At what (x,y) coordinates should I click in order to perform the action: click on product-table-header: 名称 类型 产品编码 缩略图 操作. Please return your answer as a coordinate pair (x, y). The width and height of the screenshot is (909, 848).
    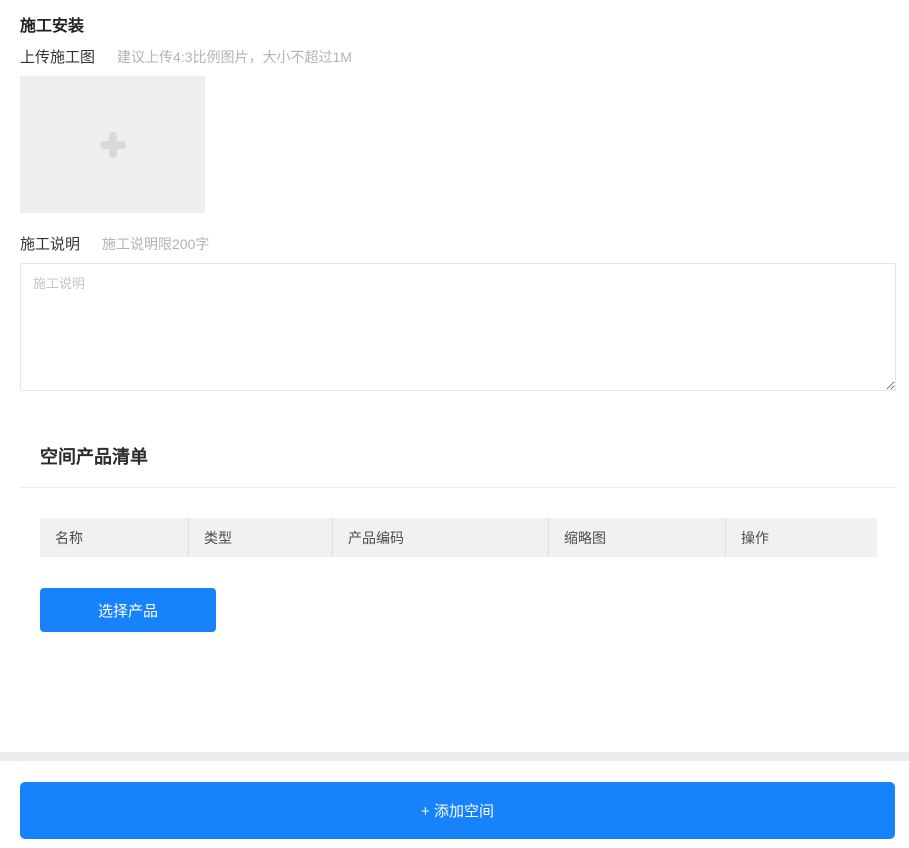
    Looking at the image, I should click on (458, 537).